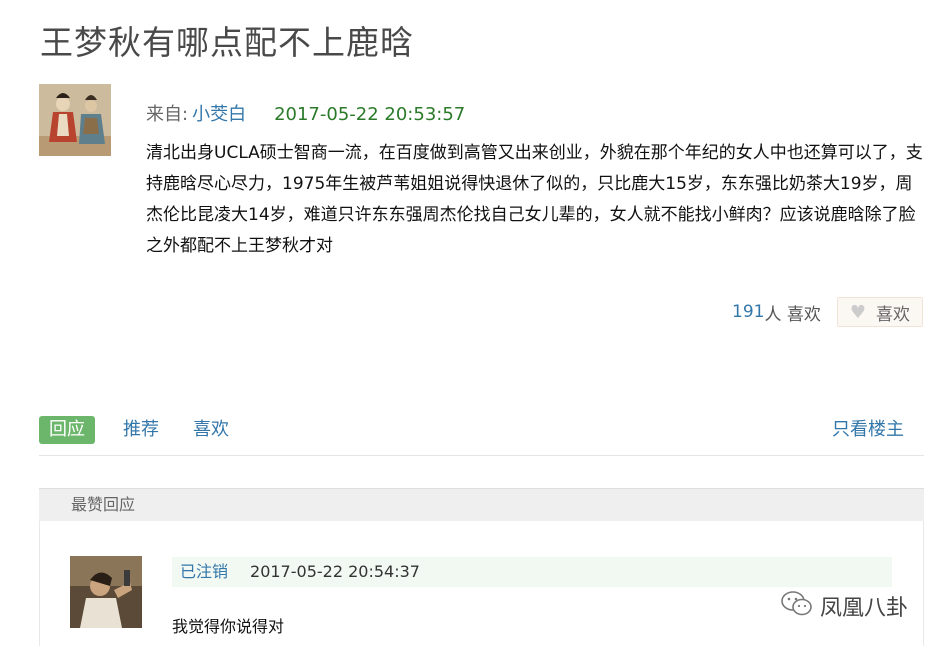 This screenshot has height=646, width=947. Describe the element at coordinates (211, 430) in the screenshot. I see `tab-like: 喜欢` at that location.